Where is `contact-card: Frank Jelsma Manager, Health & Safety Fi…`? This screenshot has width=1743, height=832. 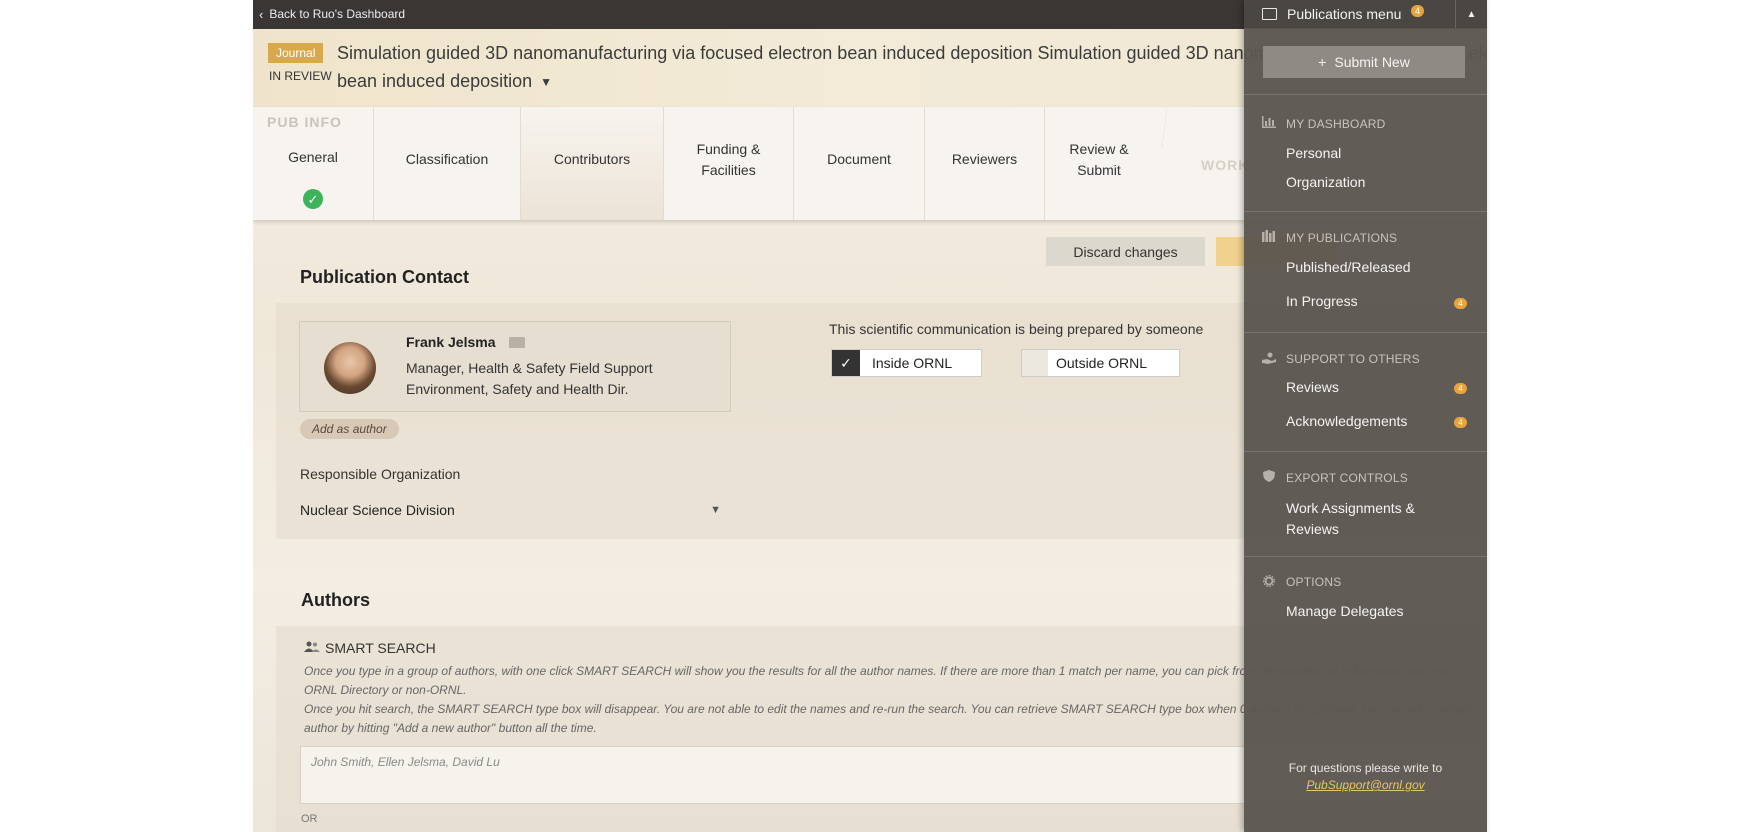
contact-card: Frank Jelsma Manager, Health & Safety Fi… is located at coordinates (515, 366).